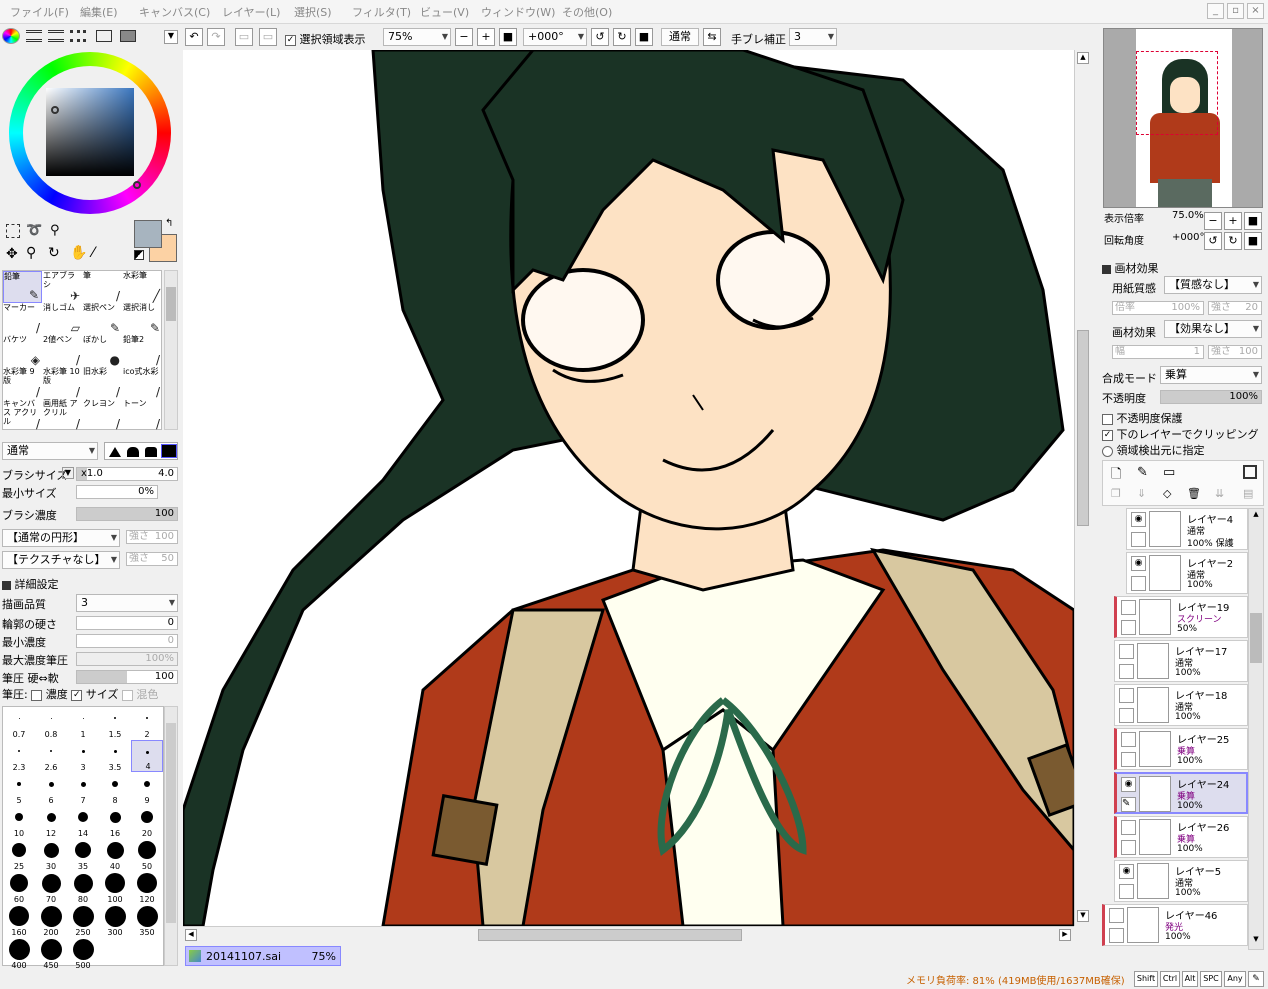  What do you see at coordinates (51, 789) in the screenshot?
I see `brush-size-preset: 6` at bounding box center [51, 789].